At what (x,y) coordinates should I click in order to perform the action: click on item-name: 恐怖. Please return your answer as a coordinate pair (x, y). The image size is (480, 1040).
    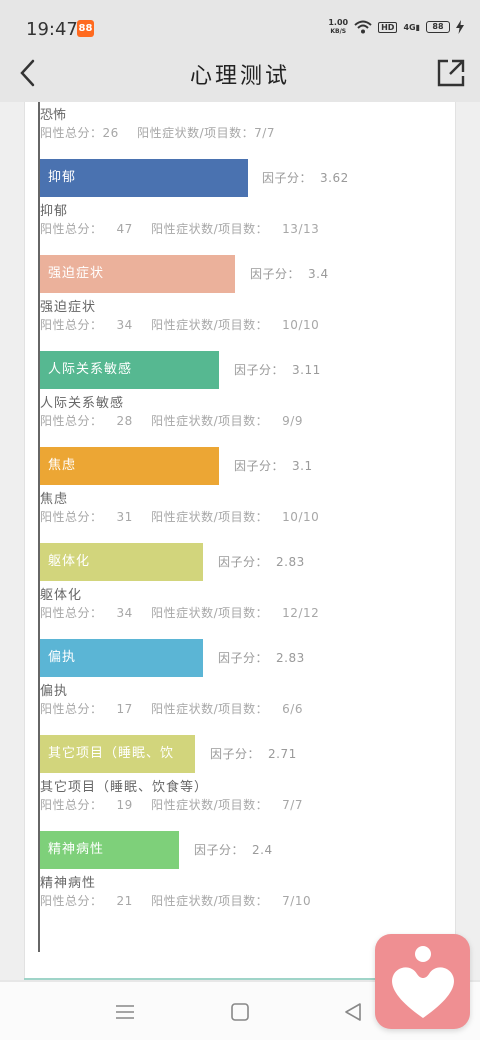
    Looking at the image, I should click on (53, 115).